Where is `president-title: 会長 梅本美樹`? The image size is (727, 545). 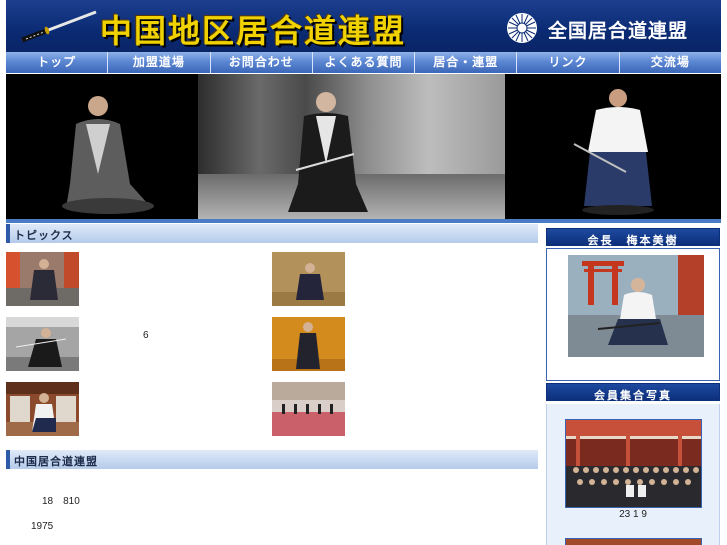 president-title: 会長 梅本美樹 is located at coordinates (633, 240).